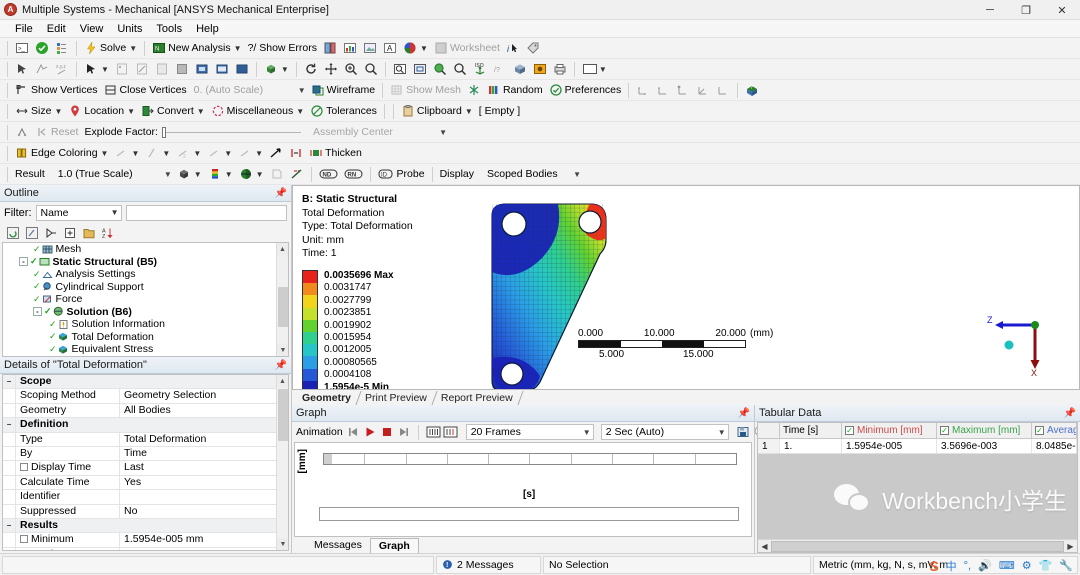 The width and height of the screenshot is (1080, 575). Describe the element at coordinates (188, 153) in the screenshot. I see `edge-display-3: 2 ▼` at that location.